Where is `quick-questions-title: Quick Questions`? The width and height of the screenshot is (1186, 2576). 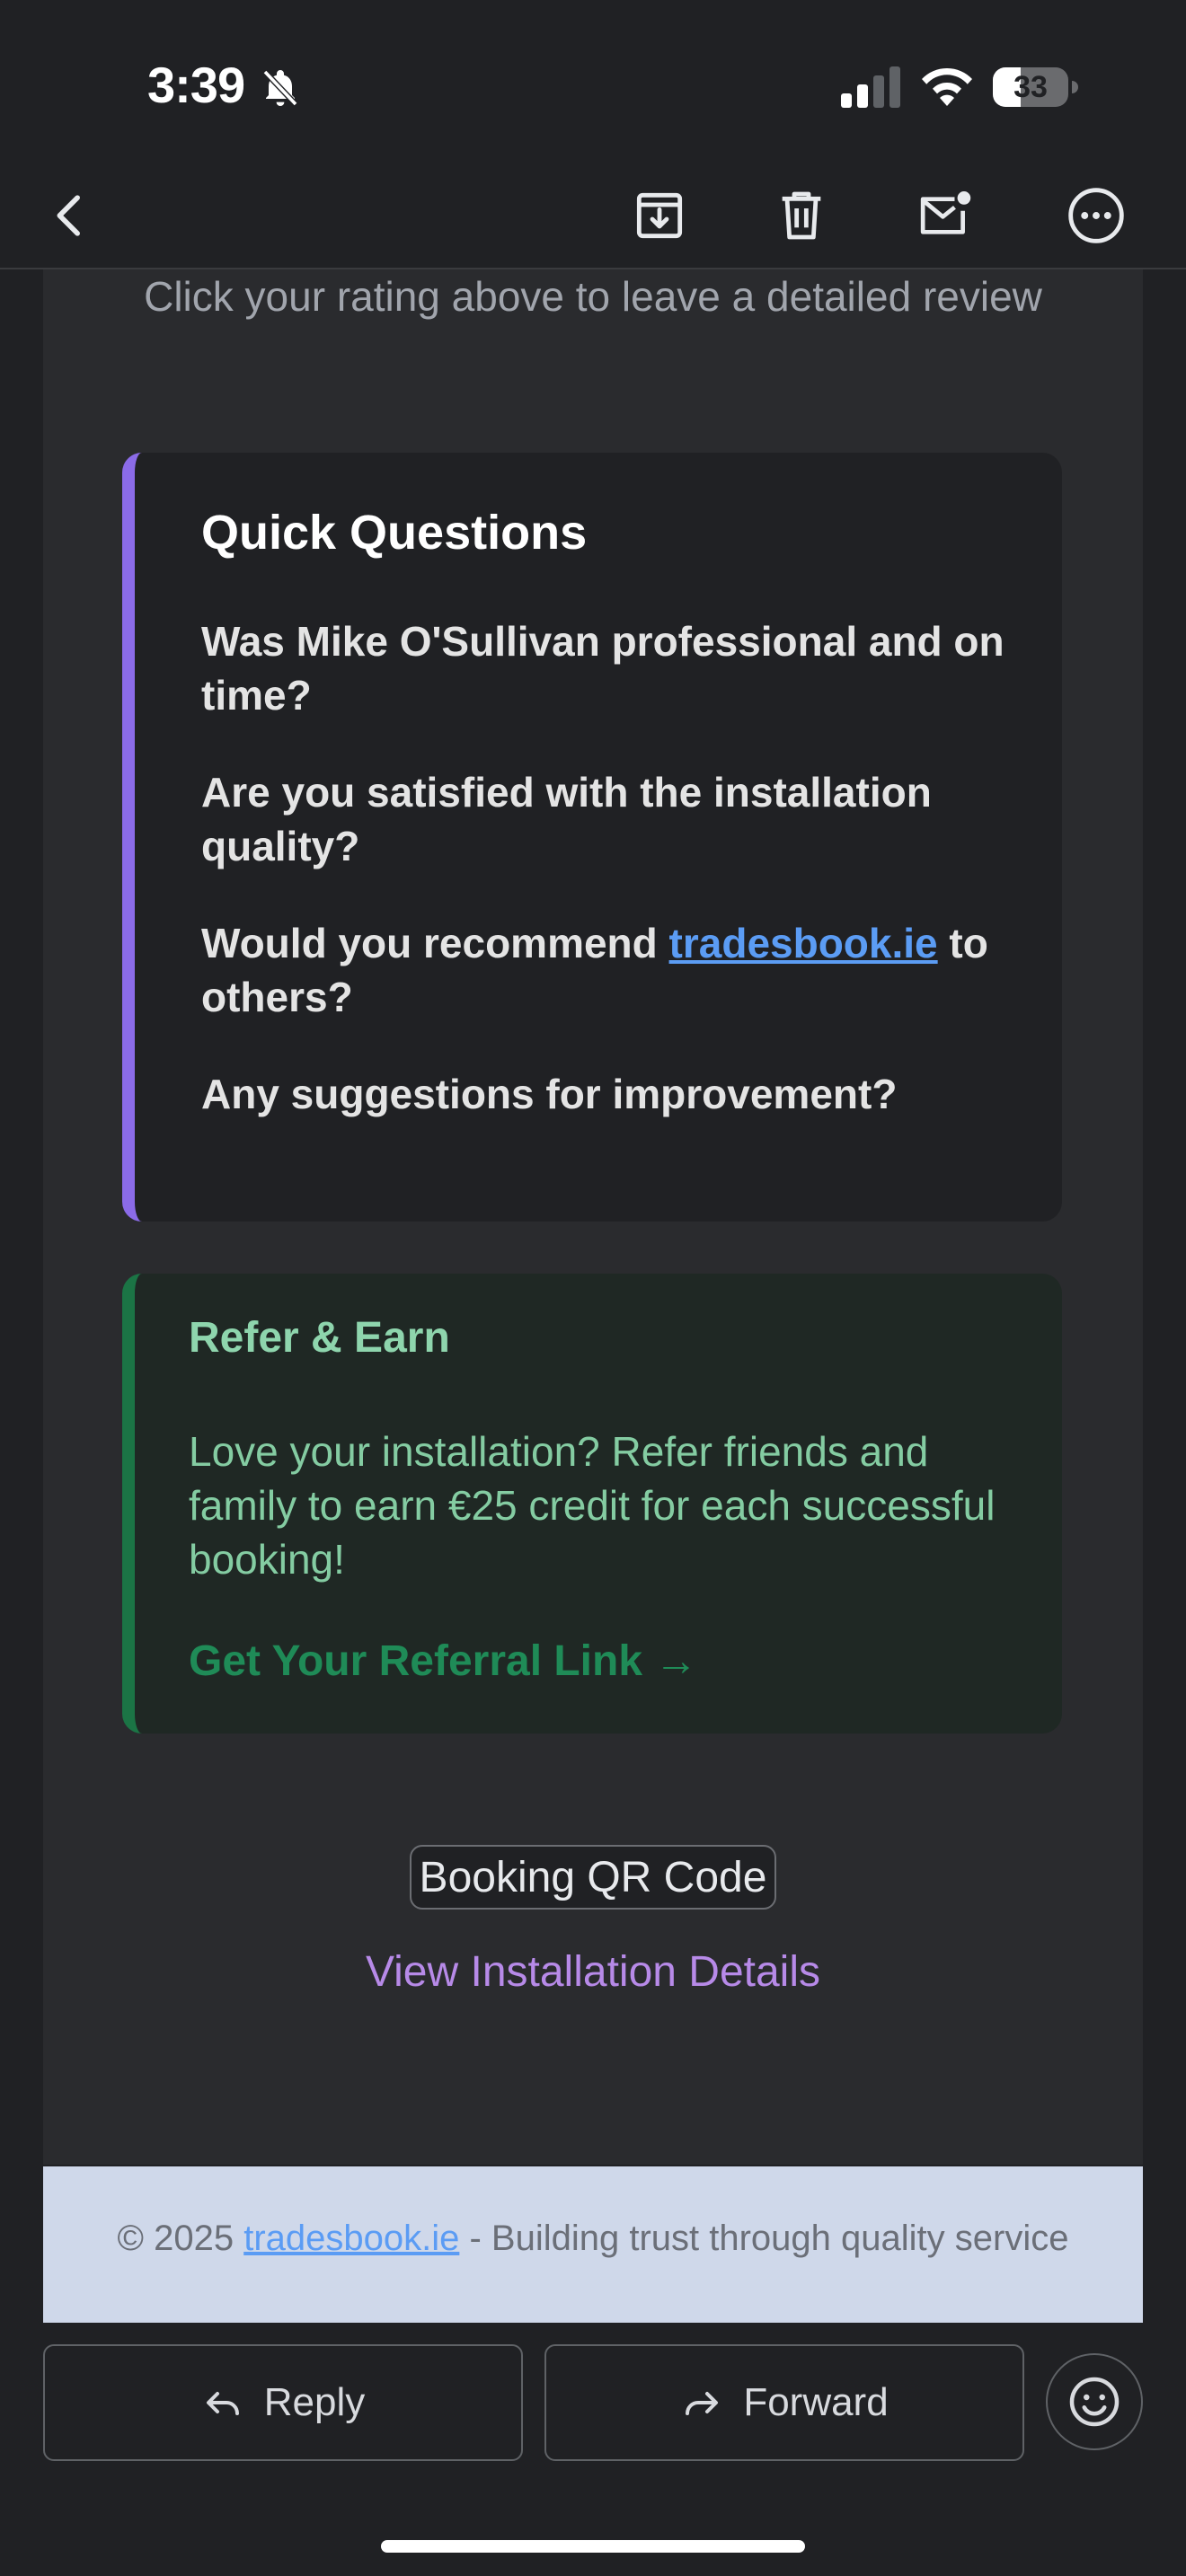 quick-questions-title: Quick Questions is located at coordinates (394, 533).